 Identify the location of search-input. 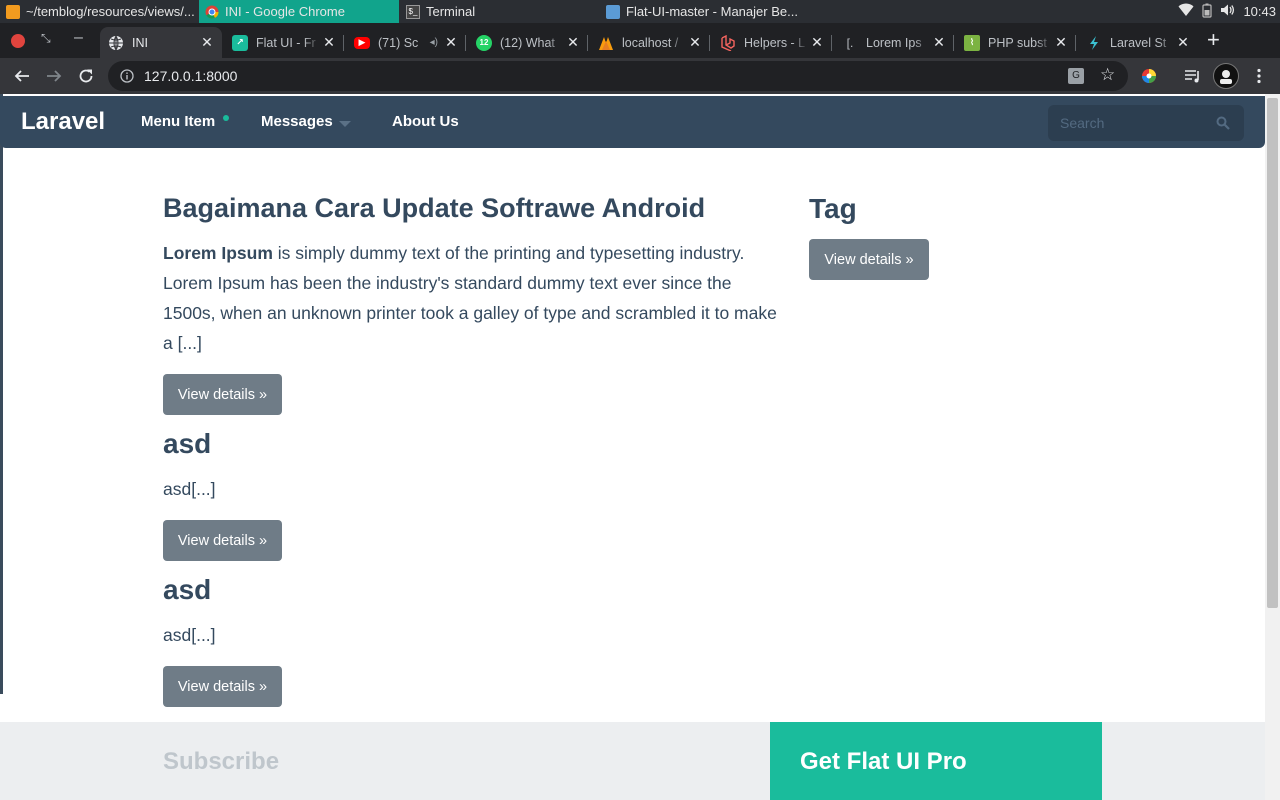
(1146, 123).